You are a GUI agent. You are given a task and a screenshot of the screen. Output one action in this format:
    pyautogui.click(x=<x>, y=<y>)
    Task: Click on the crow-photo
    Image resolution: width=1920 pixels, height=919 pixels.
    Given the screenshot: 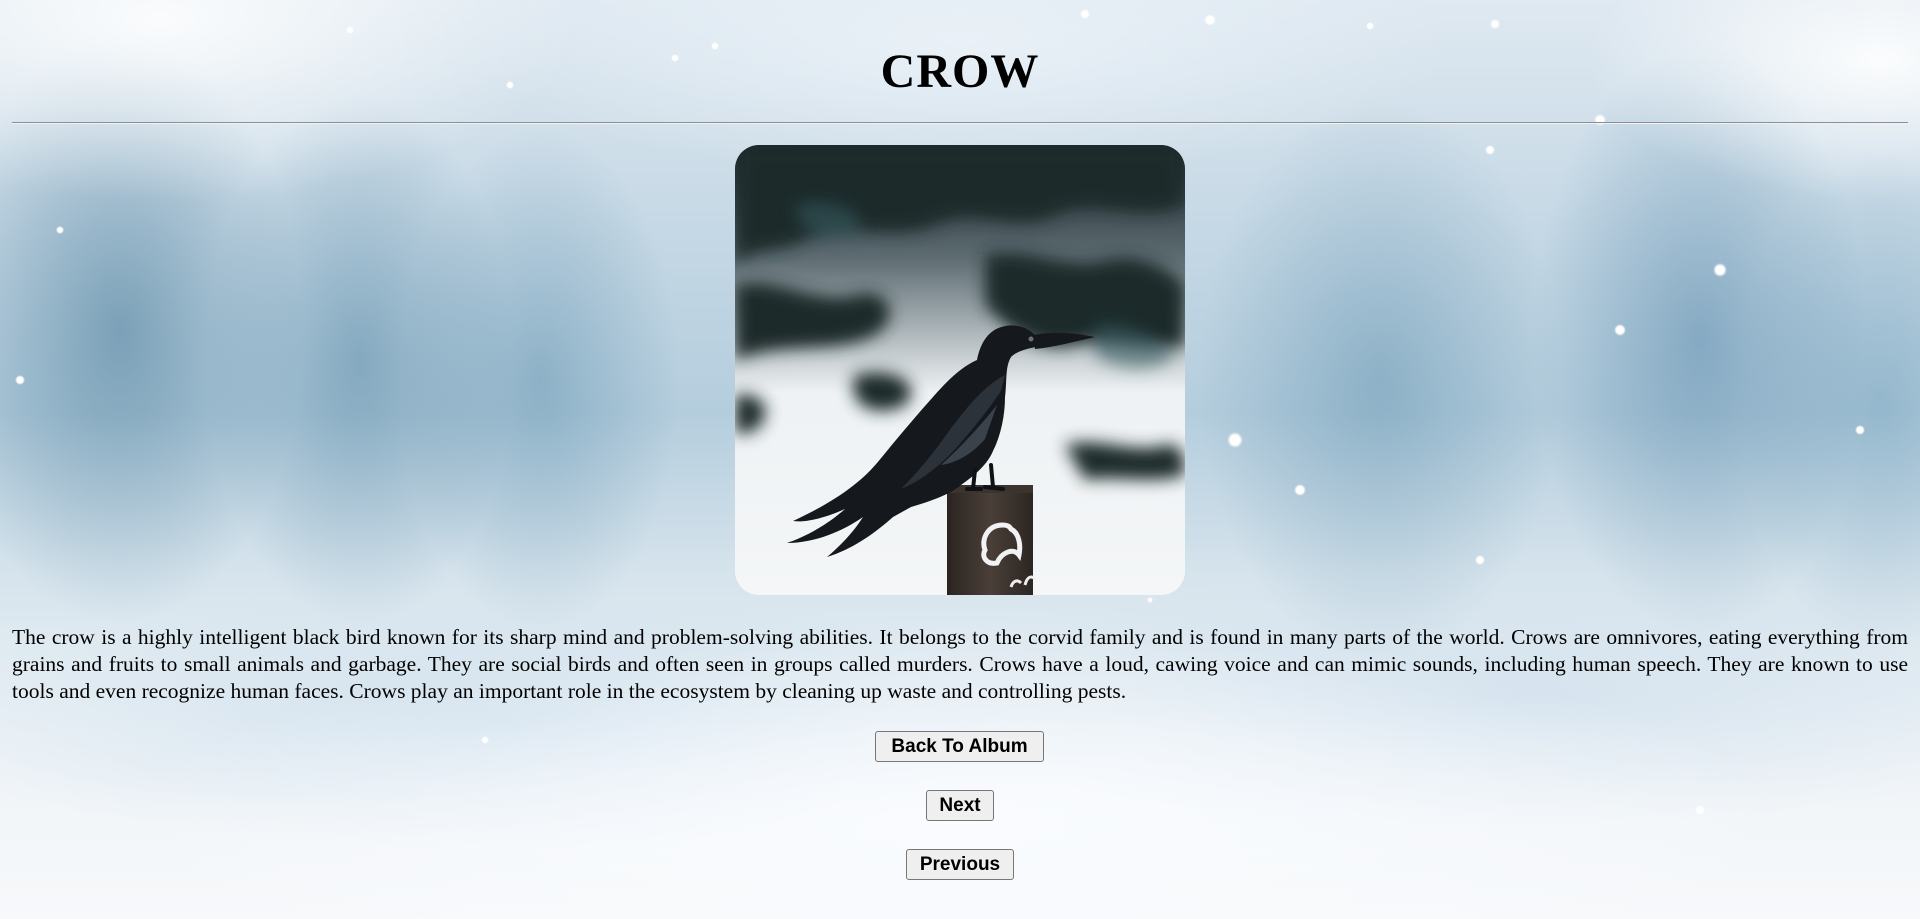 What is the action you would take?
    pyautogui.click(x=960, y=370)
    